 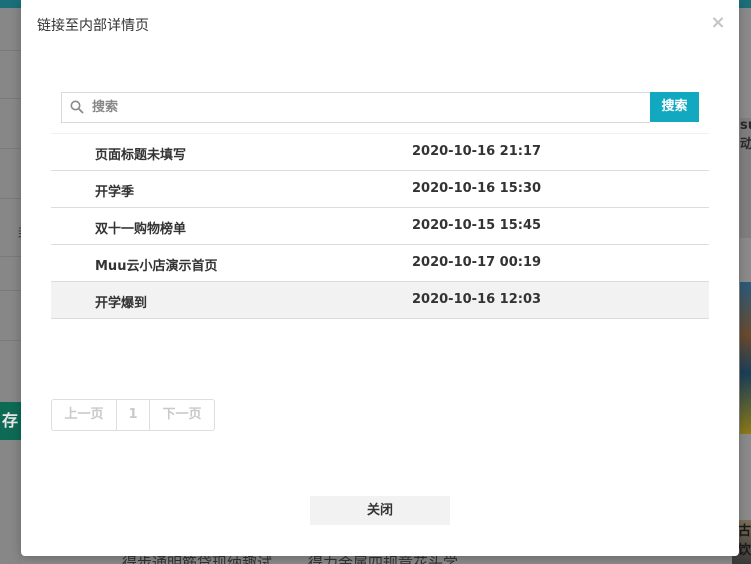 I want to click on search-input, so click(x=367, y=107).